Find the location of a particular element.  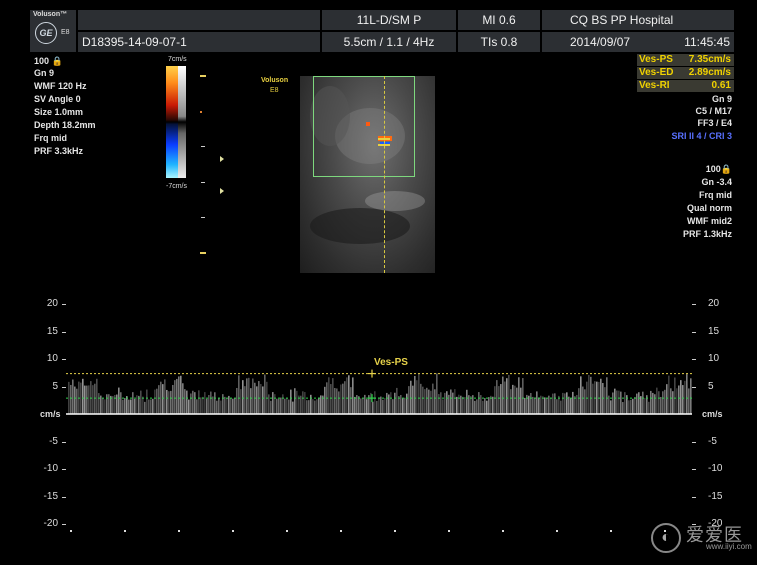

gray-scale-bar is located at coordinates (182, 122).